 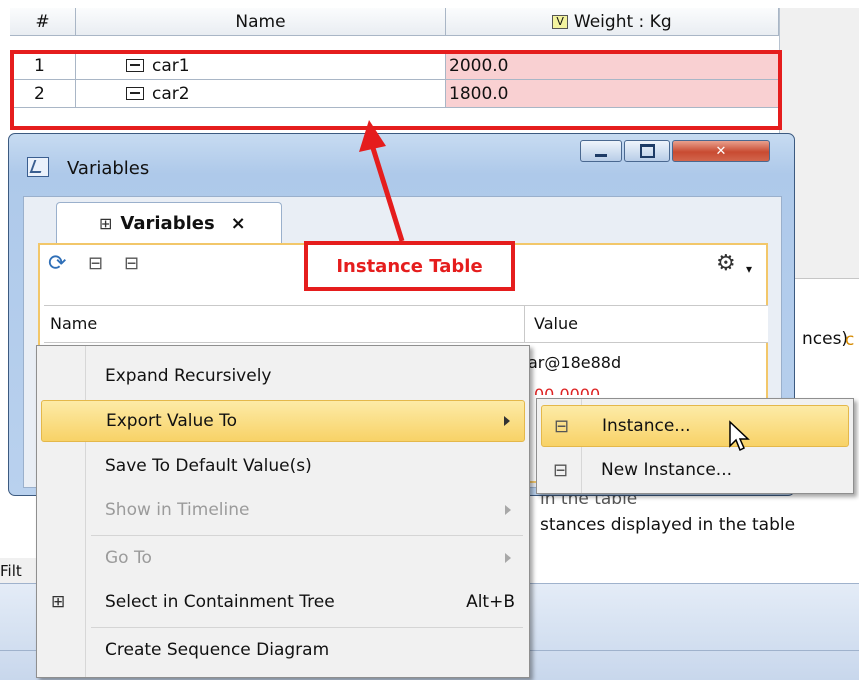 I want to click on menu-item-select-in-containment-tree: ⊞ Select in Containment Tree Alt+B, so click(x=283, y=602).